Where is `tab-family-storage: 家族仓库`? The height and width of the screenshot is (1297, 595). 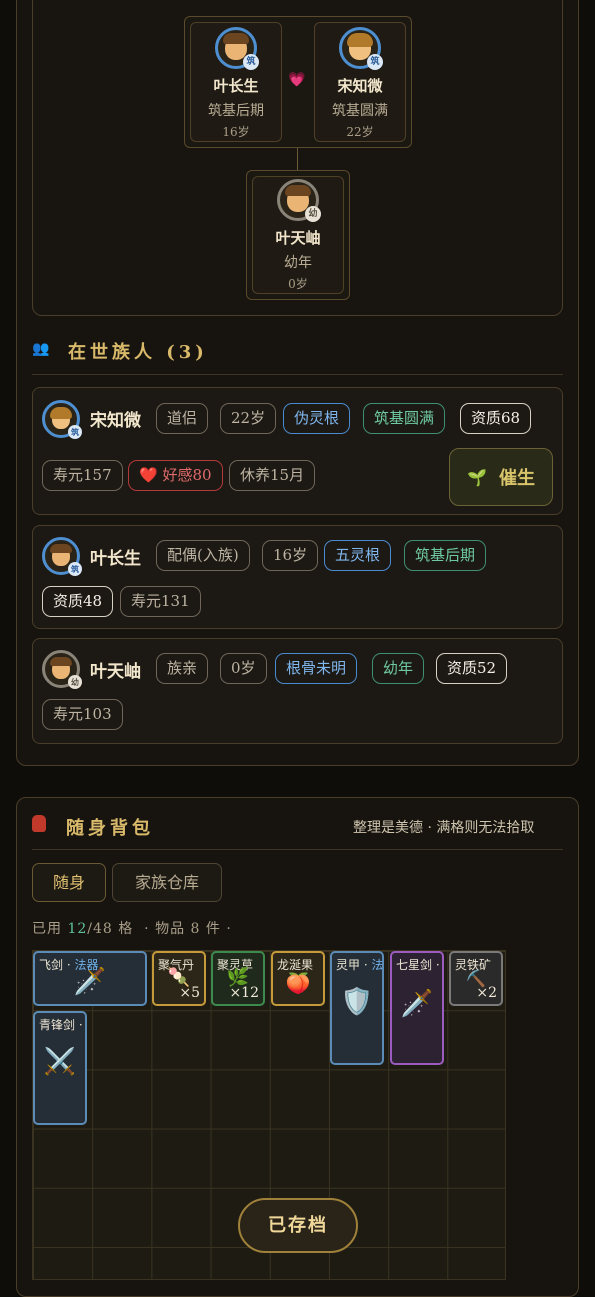
tab-family-storage: 家族仓库 is located at coordinates (167, 882).